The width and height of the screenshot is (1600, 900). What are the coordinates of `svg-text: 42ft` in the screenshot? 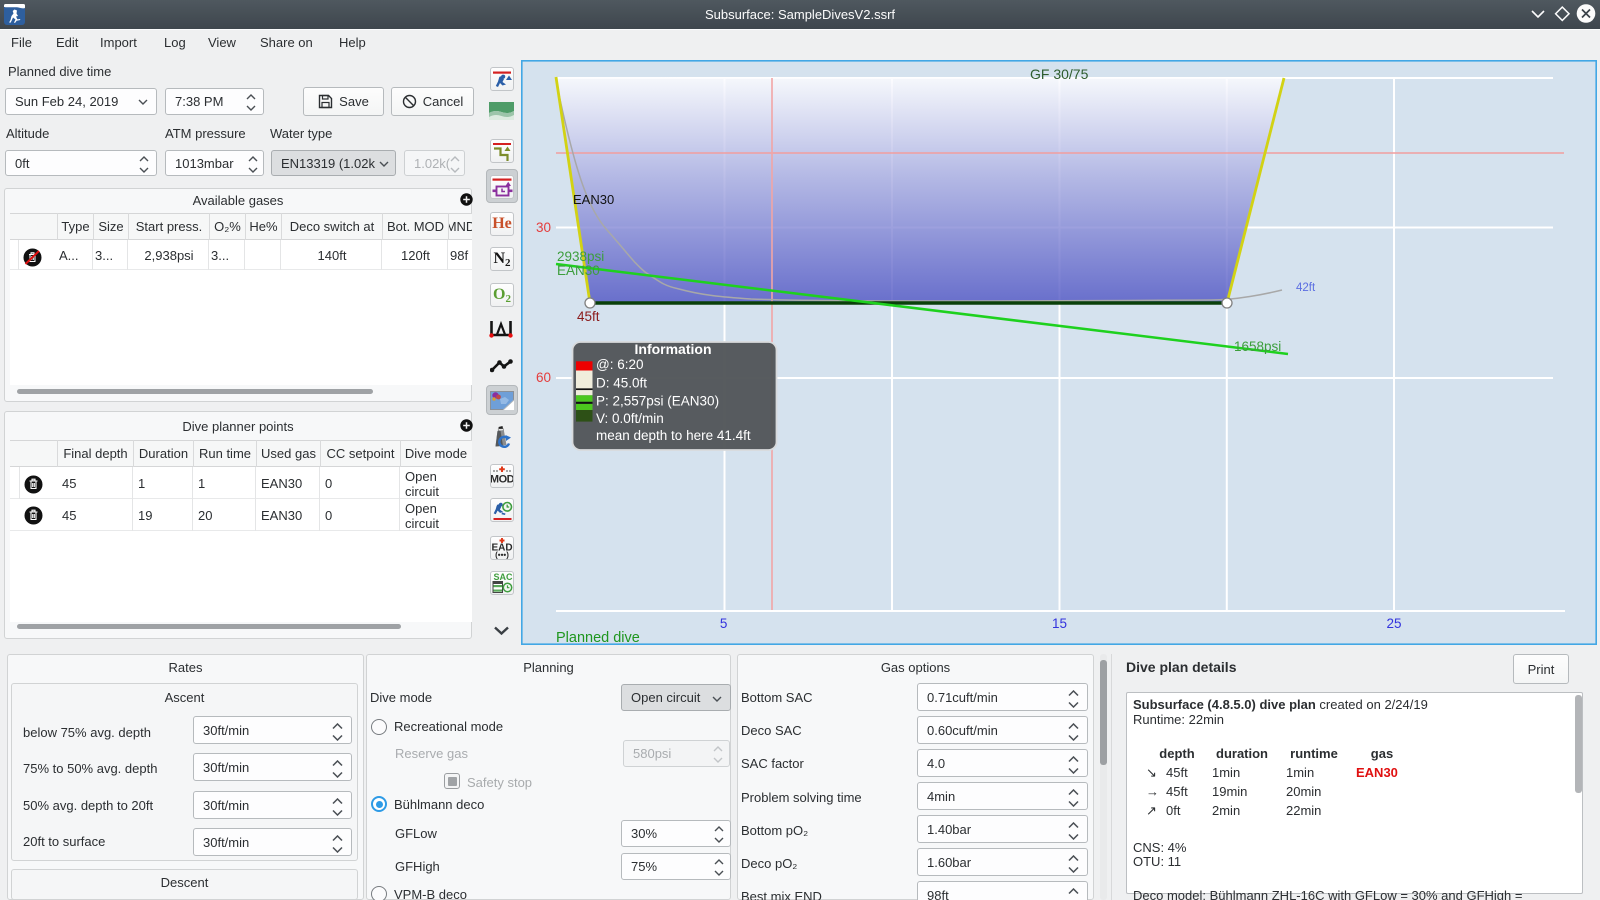 It's located at (1306, 288).